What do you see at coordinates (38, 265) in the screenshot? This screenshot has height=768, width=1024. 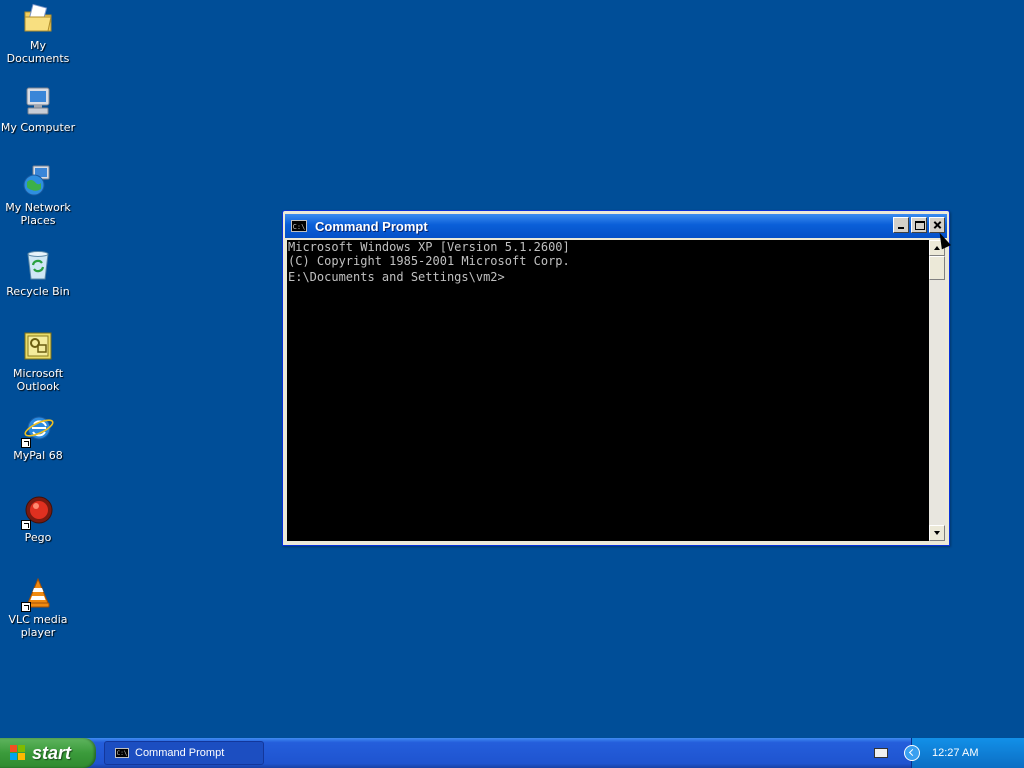 I see `recycle-bin-icon` at bounding box center [38, 265].